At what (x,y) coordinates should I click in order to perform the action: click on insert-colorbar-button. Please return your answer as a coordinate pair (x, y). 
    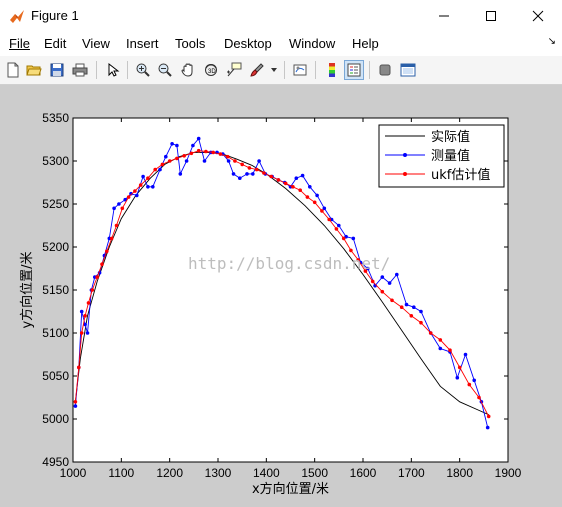
    Looking at the image, I should click on (332, 70).